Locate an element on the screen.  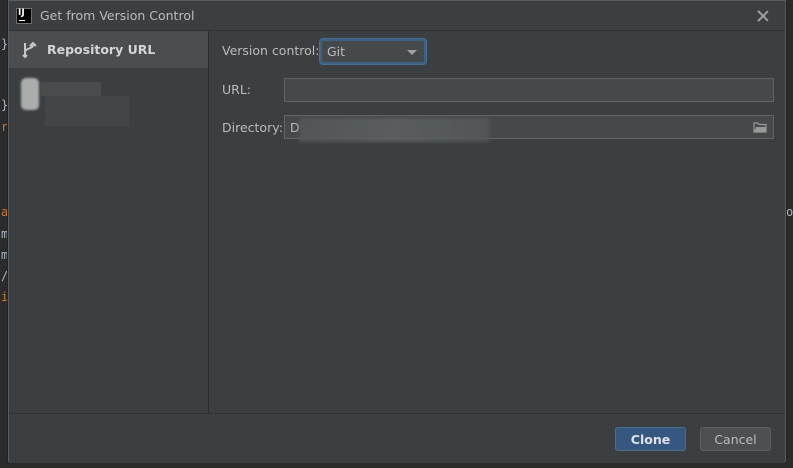
directory-row: Directory: is located at coordinates (252, 127).